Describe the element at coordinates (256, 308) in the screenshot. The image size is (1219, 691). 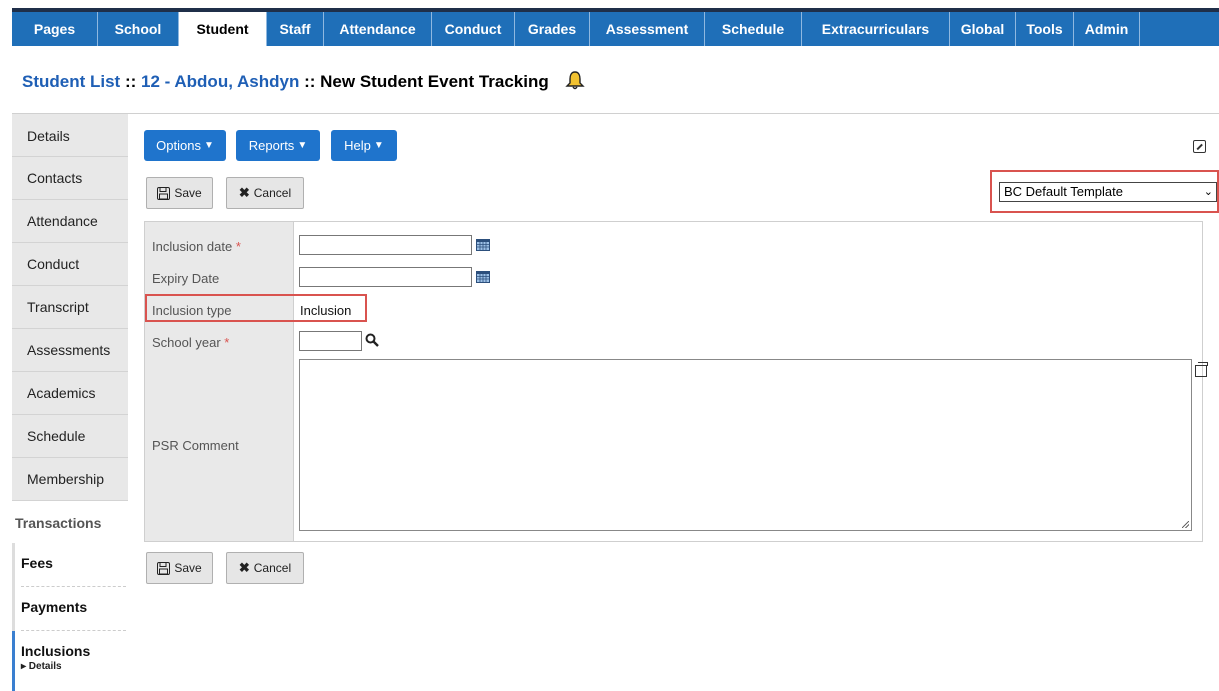
I see `inclusion-type-highlight-box` at that location.